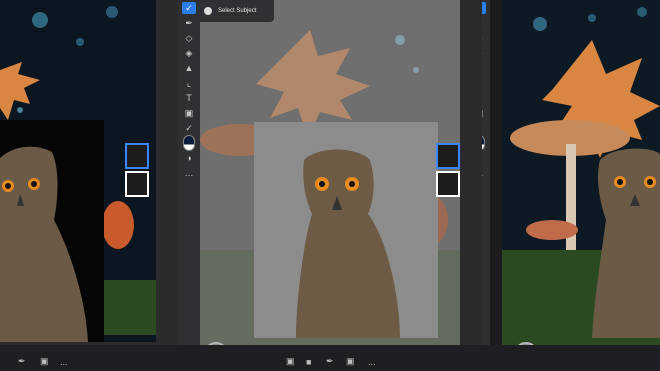  I want to click on square-icon: ■, so click(308, 362).